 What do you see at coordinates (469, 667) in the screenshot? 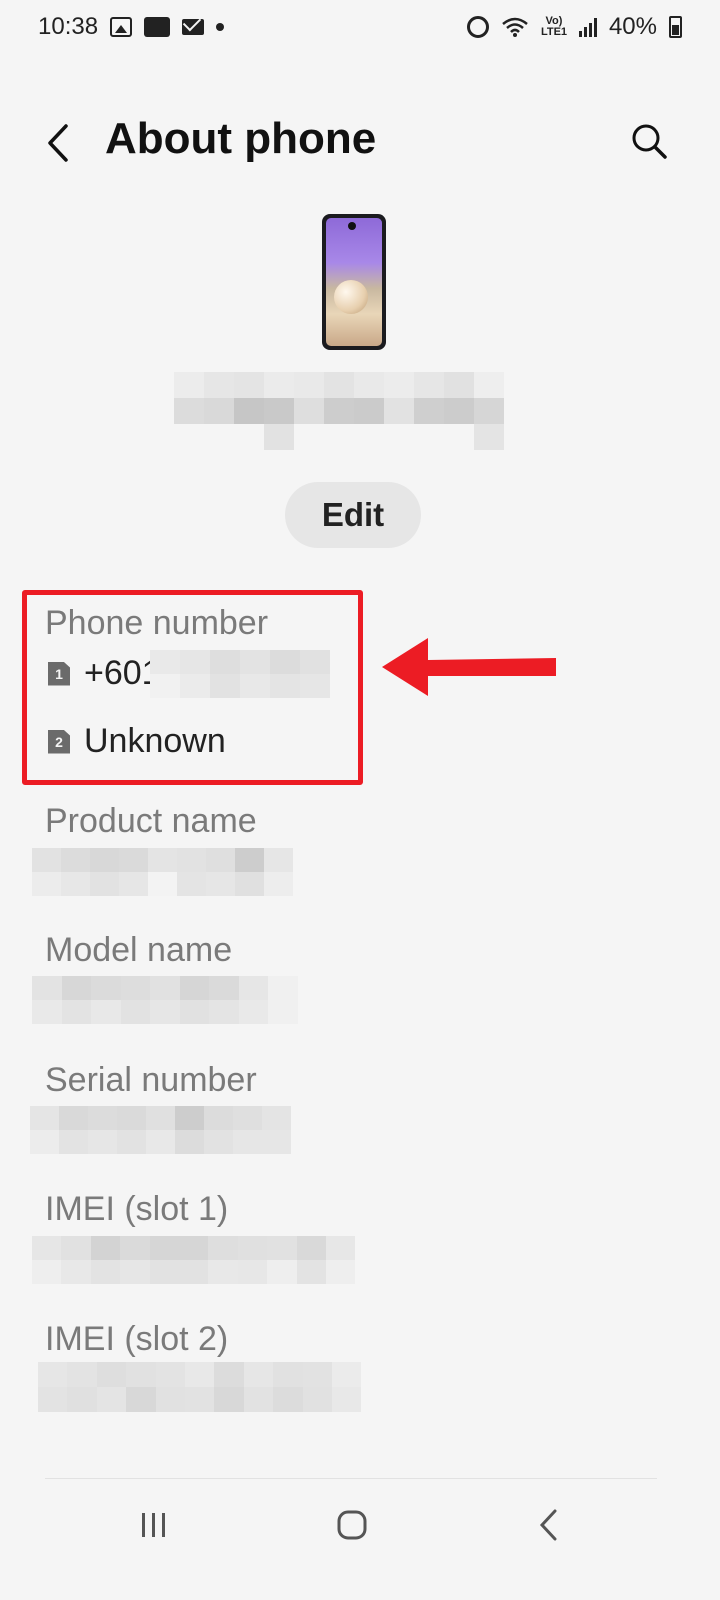
I see `arrow-annotation-icon` at bounding box center [469, 667].